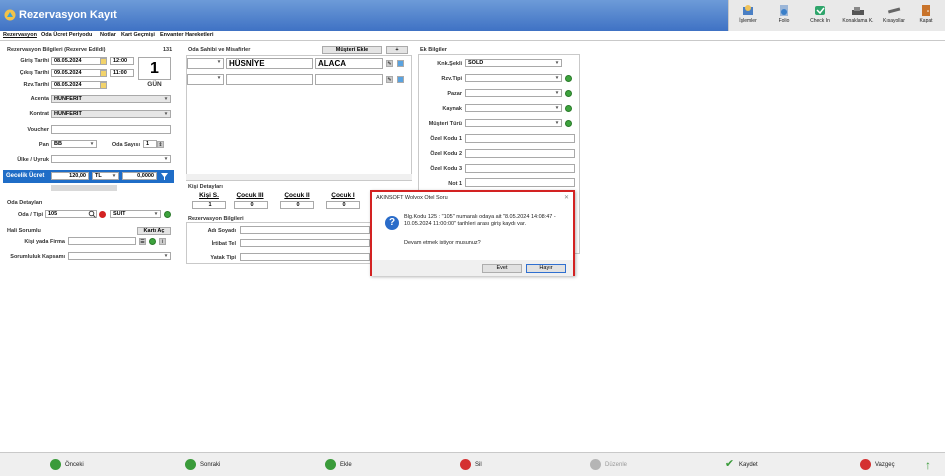 This screenshot has width=945, height=476. I want to click on rooms-field: 1, so click(150, 144).